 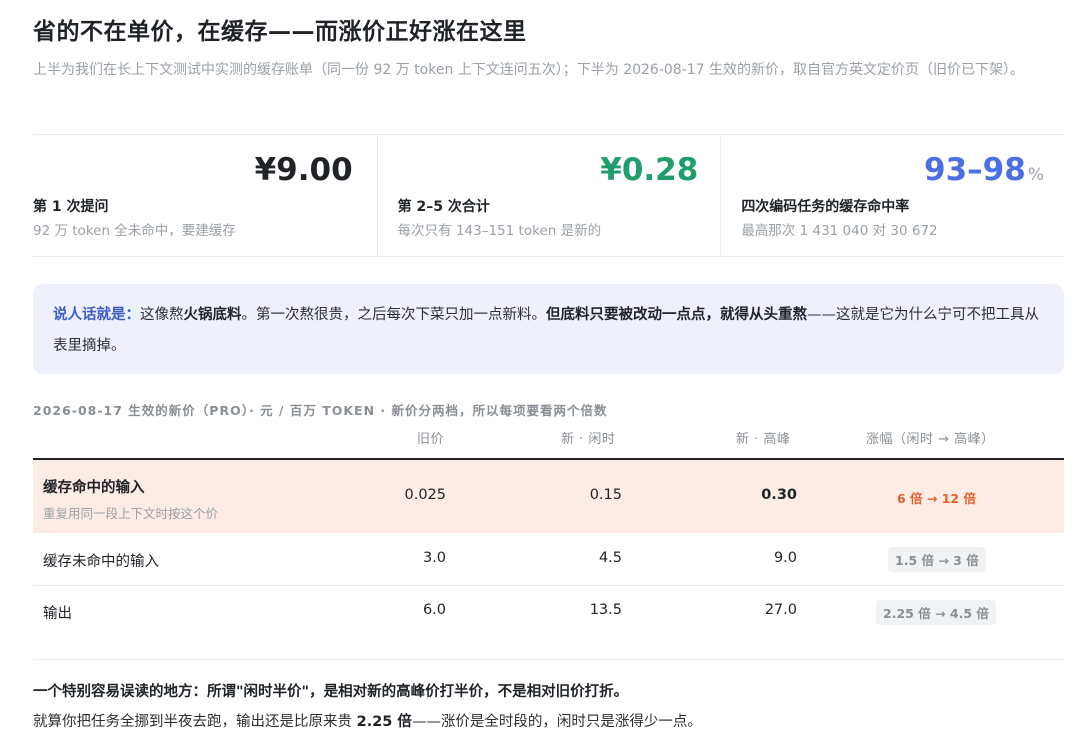 I want to click on cell-peak: 0.30, so click(x=779, y=495).